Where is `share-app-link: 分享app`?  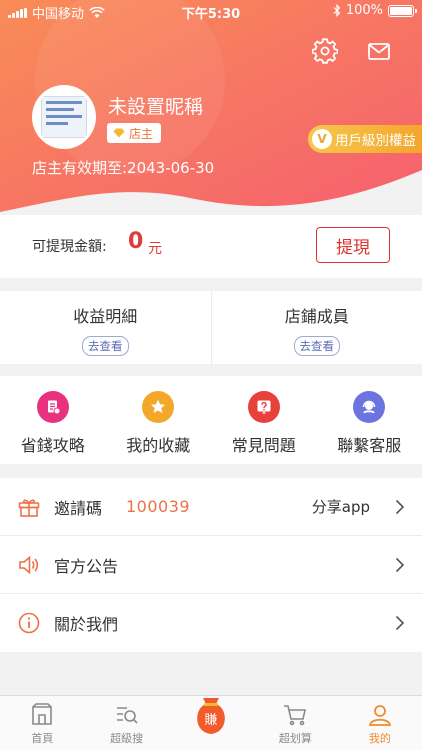
share-app-link: 分享app is located at coordinates (341, 506).